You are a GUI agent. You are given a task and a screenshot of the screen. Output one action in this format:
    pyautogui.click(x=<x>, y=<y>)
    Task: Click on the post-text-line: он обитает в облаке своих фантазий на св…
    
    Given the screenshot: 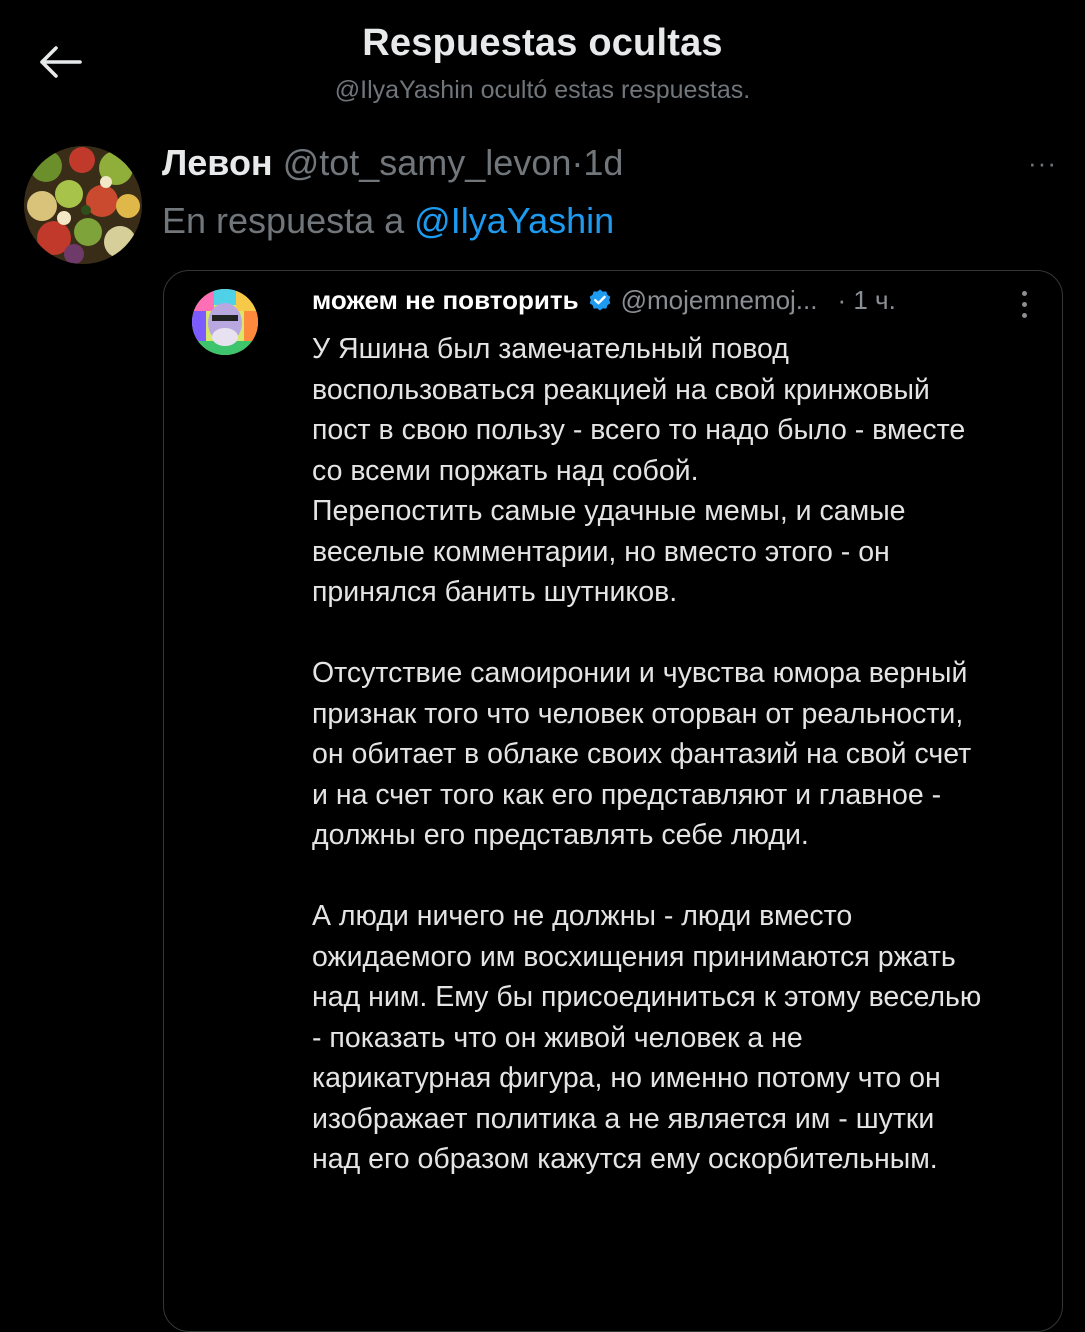 What is the action you would take?
    pyautogui.click(x=642, y=754)
    